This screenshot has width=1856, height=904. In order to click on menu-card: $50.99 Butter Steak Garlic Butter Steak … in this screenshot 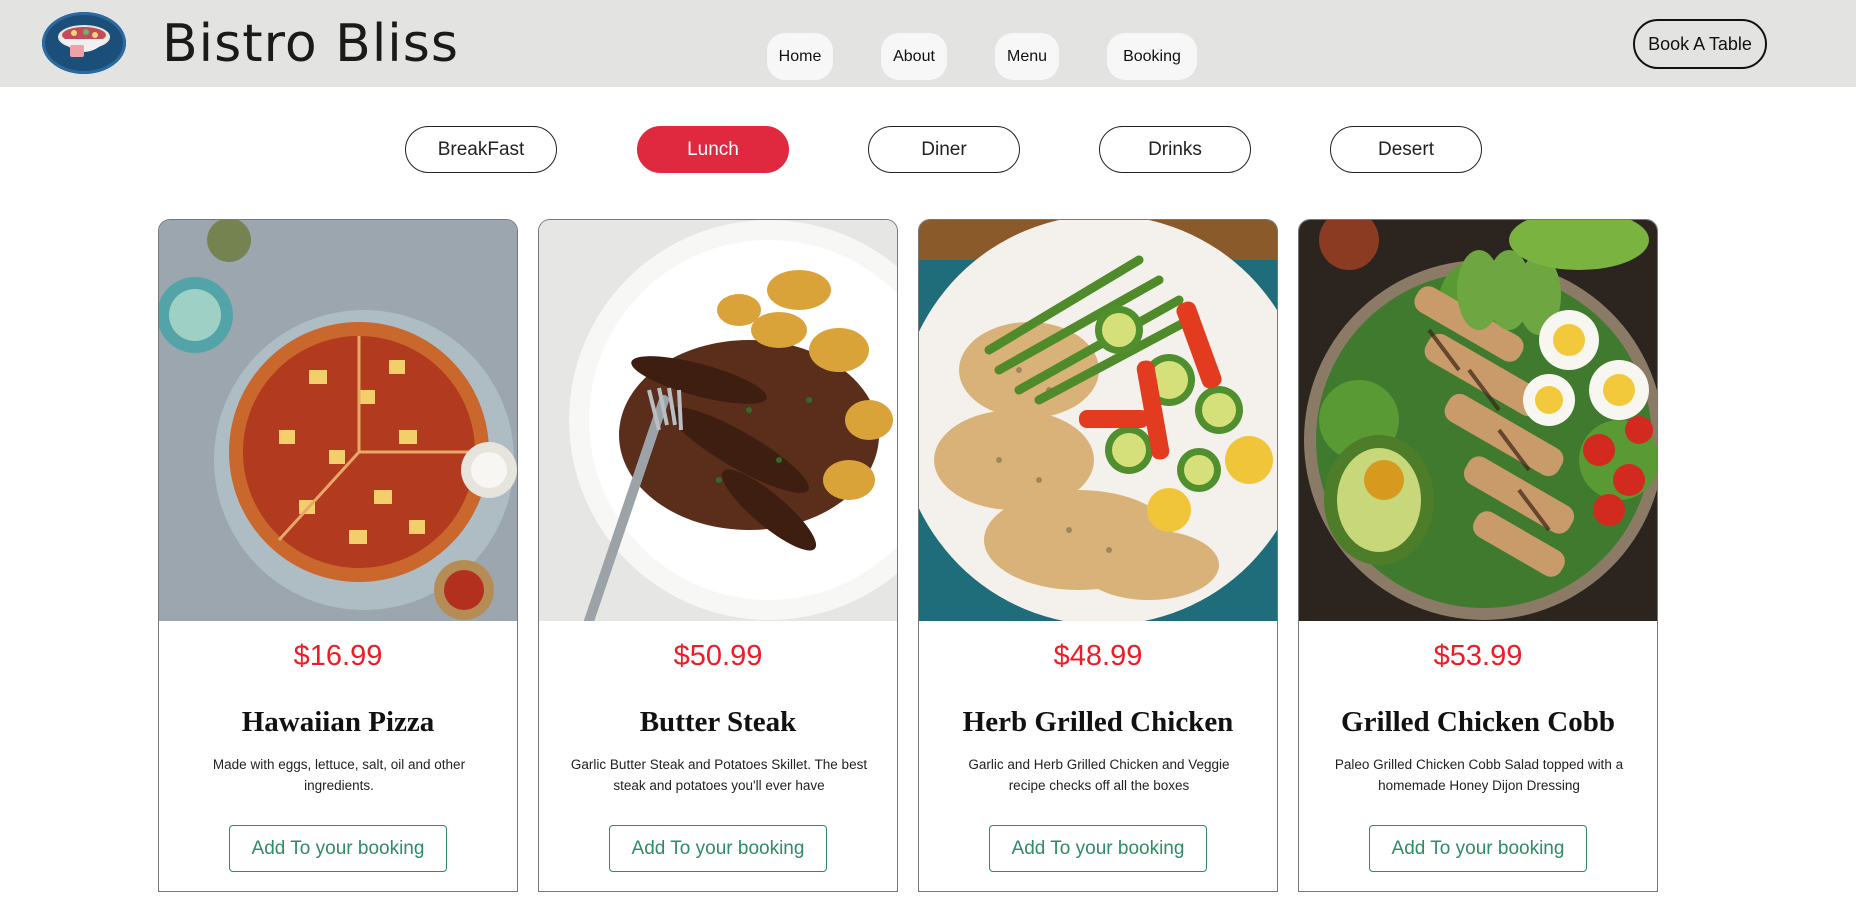, I will do `click(718, 555)`.